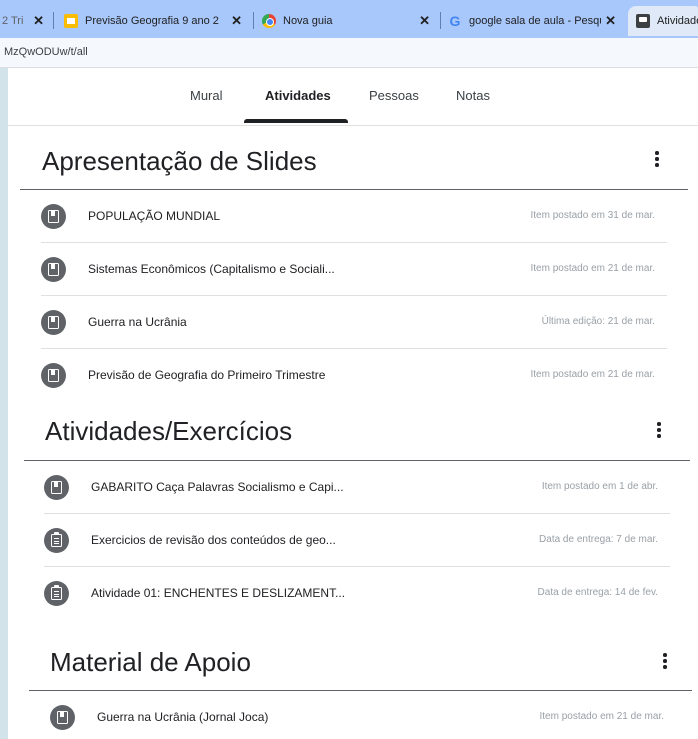 The height and width of the screenshot is (739, 698). I want to click on browser-tab-title: Nova guia, so click(308, 21).